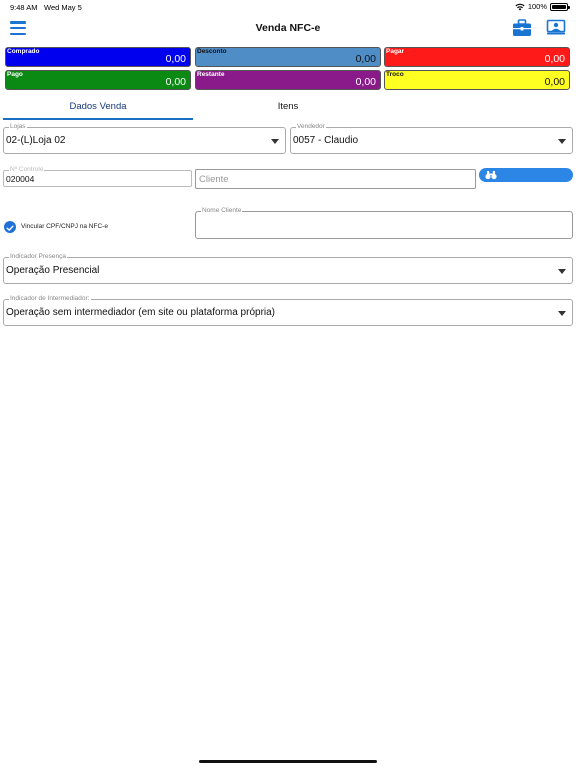 This screenshot has height=768, width=576. Describe the element at coordinates (53, 270) in the screenshot. I see `indicador-presenca-value: Operação Presencial` at that location.